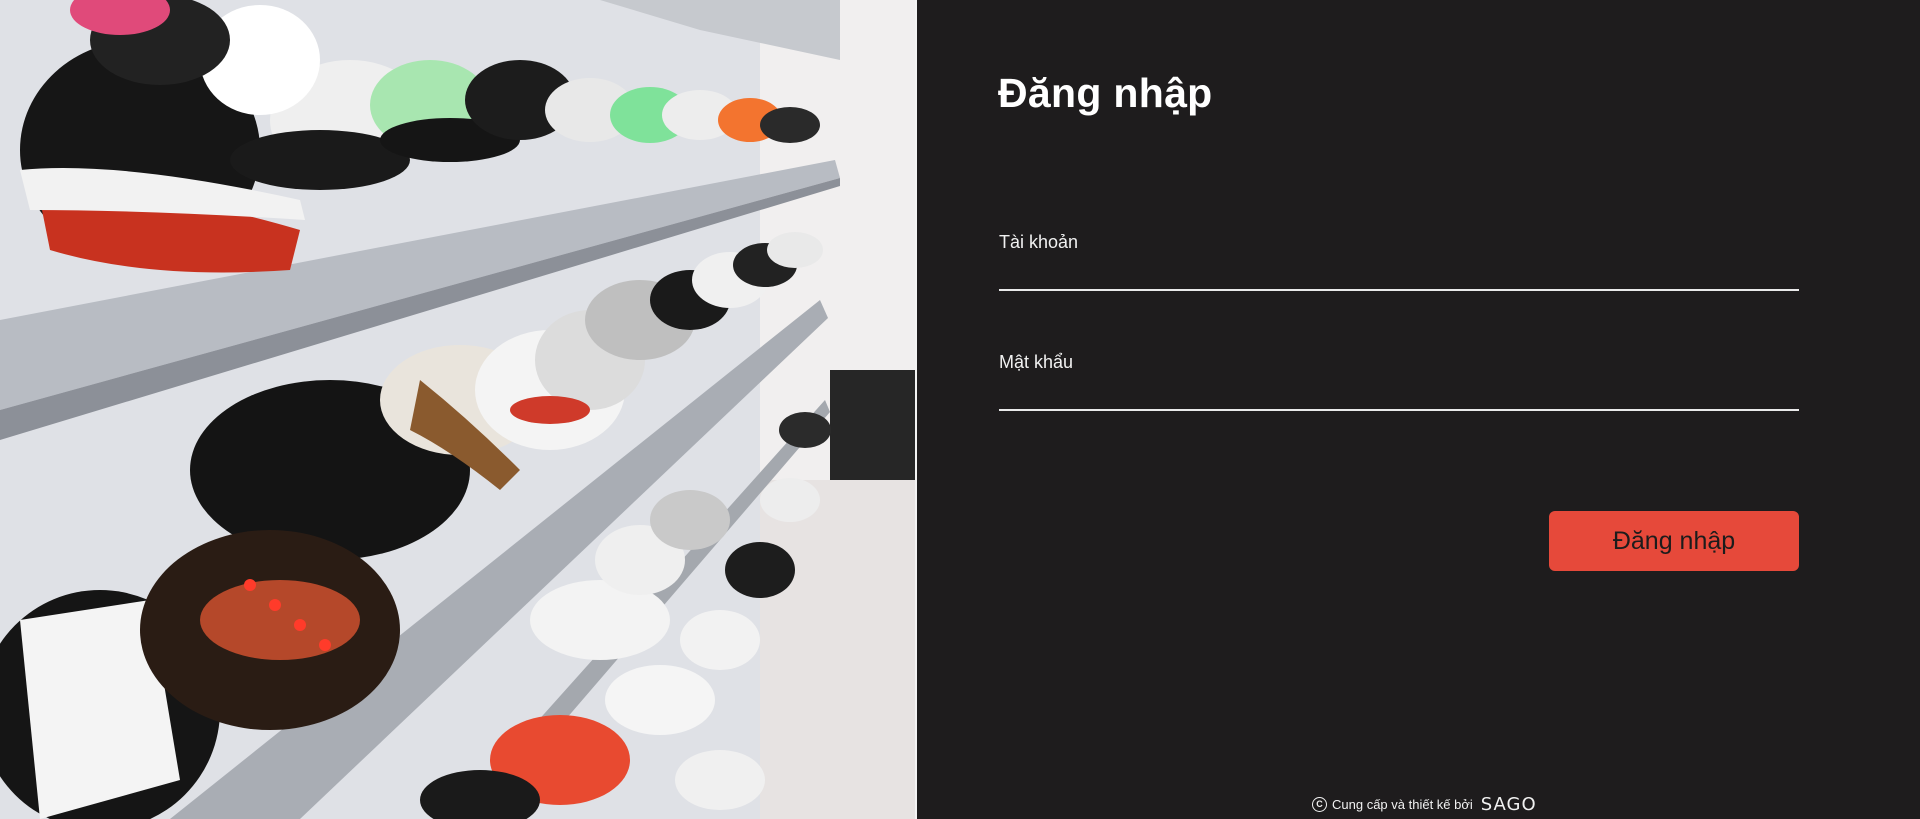  Describe the element at coordinates (1509, 804) in the screenshot. I see `brand-logo: SAGO` at that location.